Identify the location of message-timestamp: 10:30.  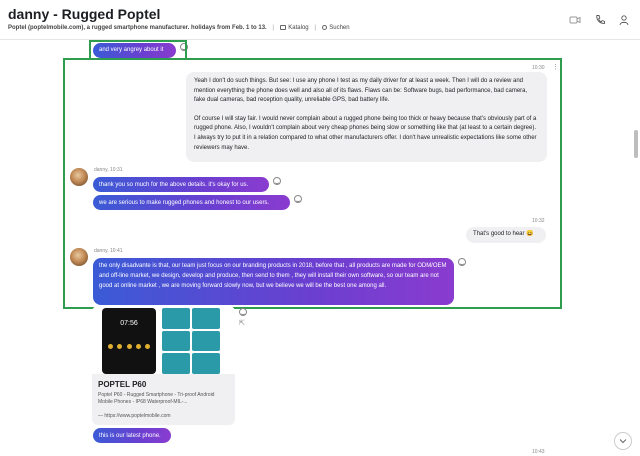
(538, 68).